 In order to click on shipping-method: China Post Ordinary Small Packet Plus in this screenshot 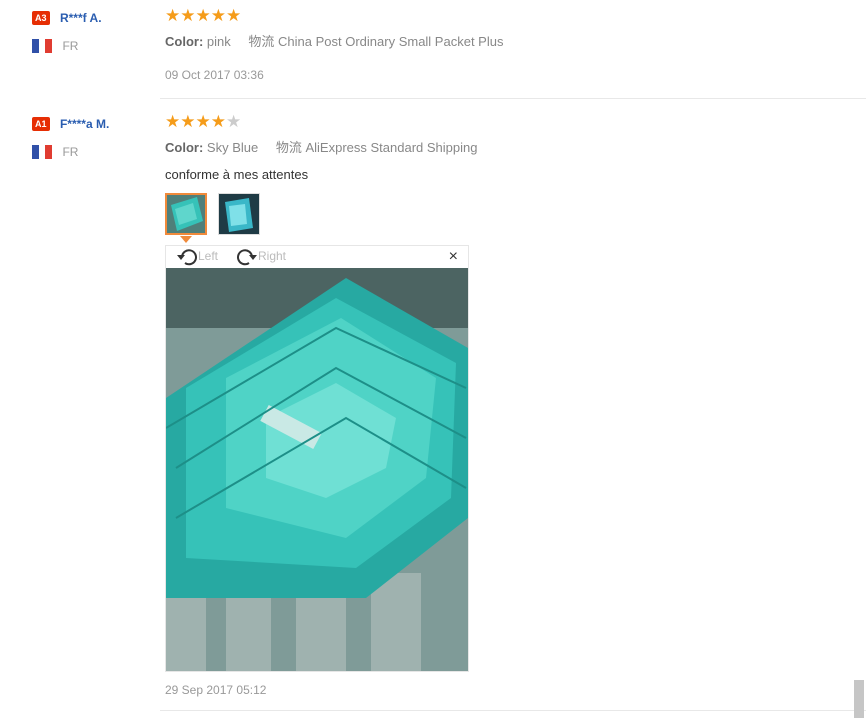, I will do `click(391, 41)`.